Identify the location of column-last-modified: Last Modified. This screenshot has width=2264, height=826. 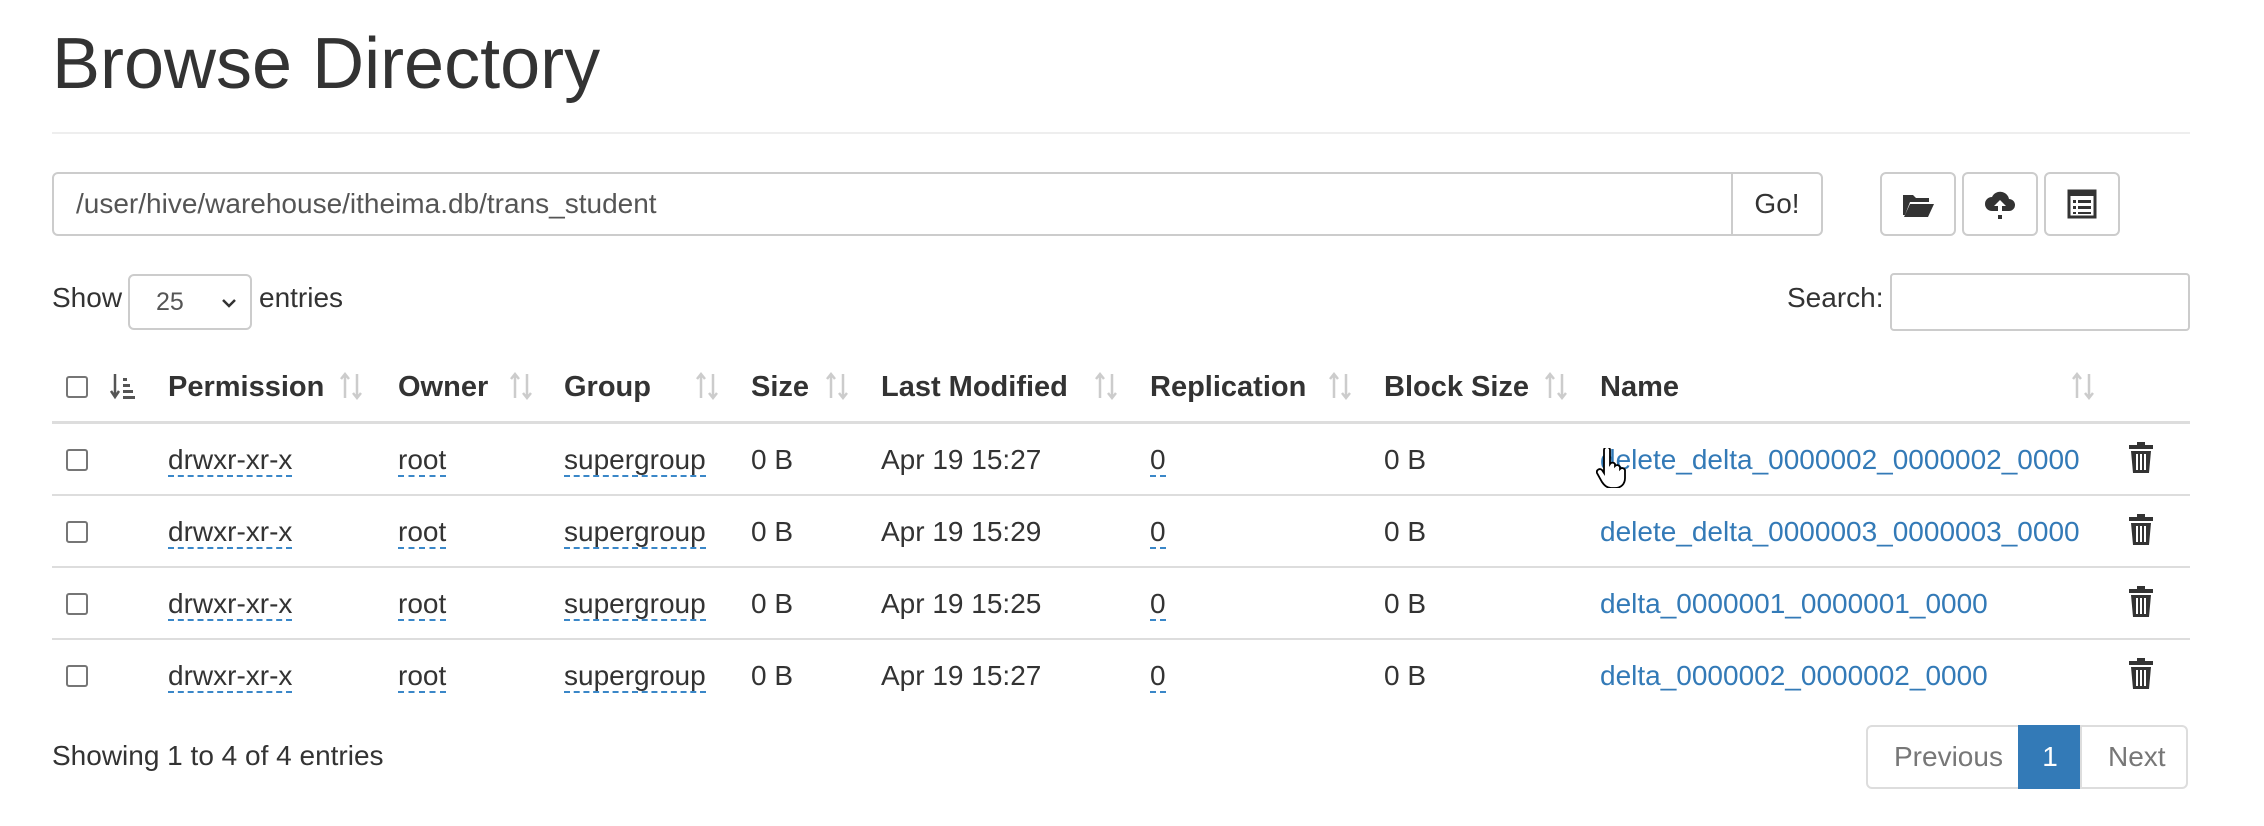
(974, 389).